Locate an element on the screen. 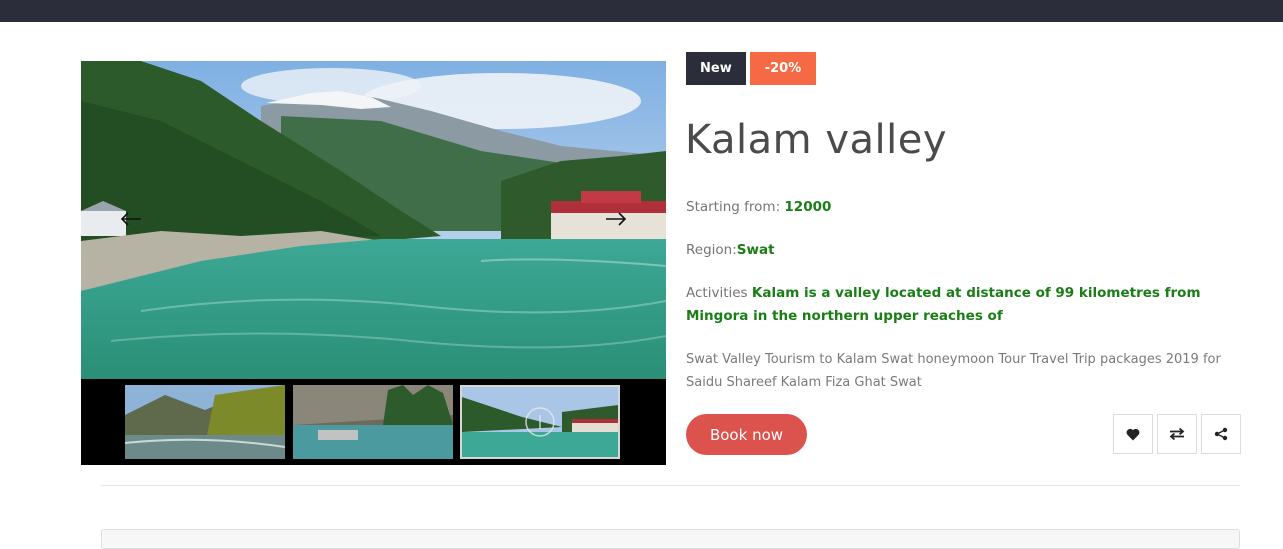 Image resolution: width=1283 pixels, height=549 pixels. region-label: Region: is located at coordinates (711, 250).